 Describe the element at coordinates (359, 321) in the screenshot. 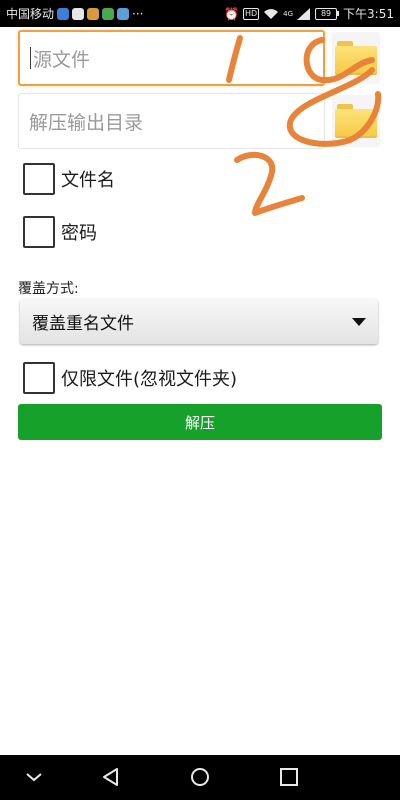

I see `dropdown-arrow-icon` at that location.